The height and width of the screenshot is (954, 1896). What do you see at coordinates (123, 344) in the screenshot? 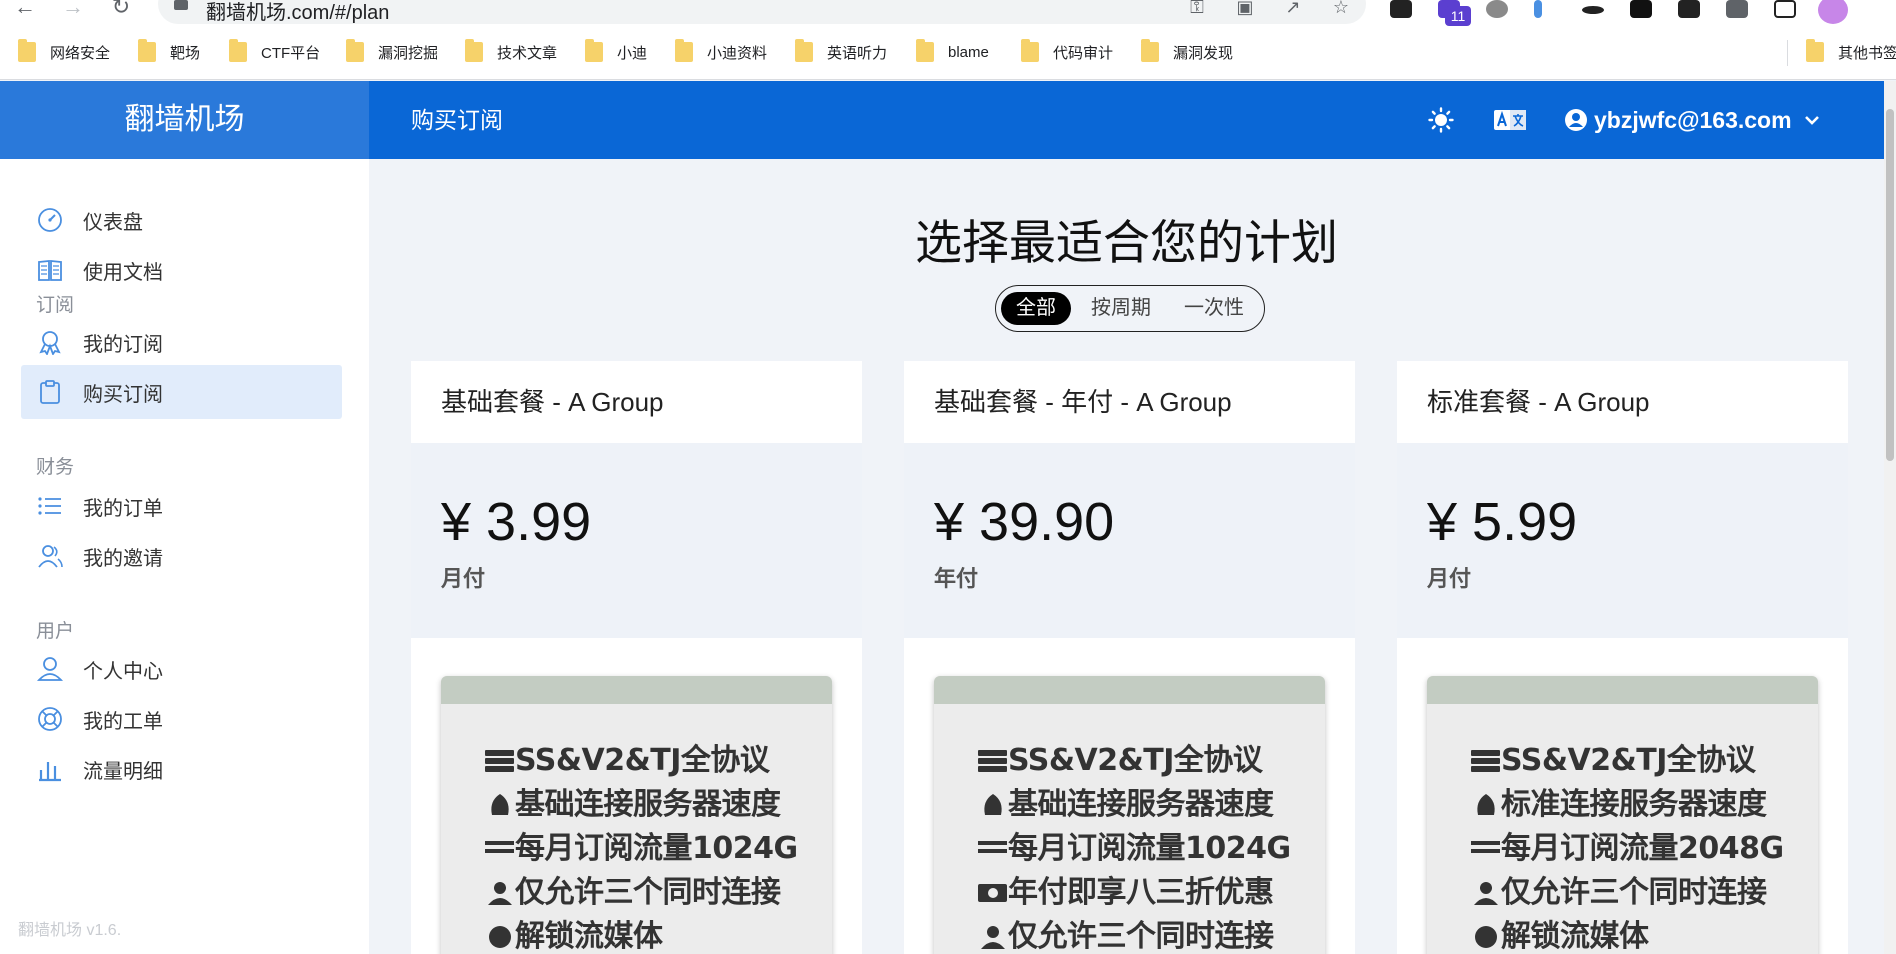
I see `sidebar-item-label: 我的订阅` at bounding box center [123, 344].